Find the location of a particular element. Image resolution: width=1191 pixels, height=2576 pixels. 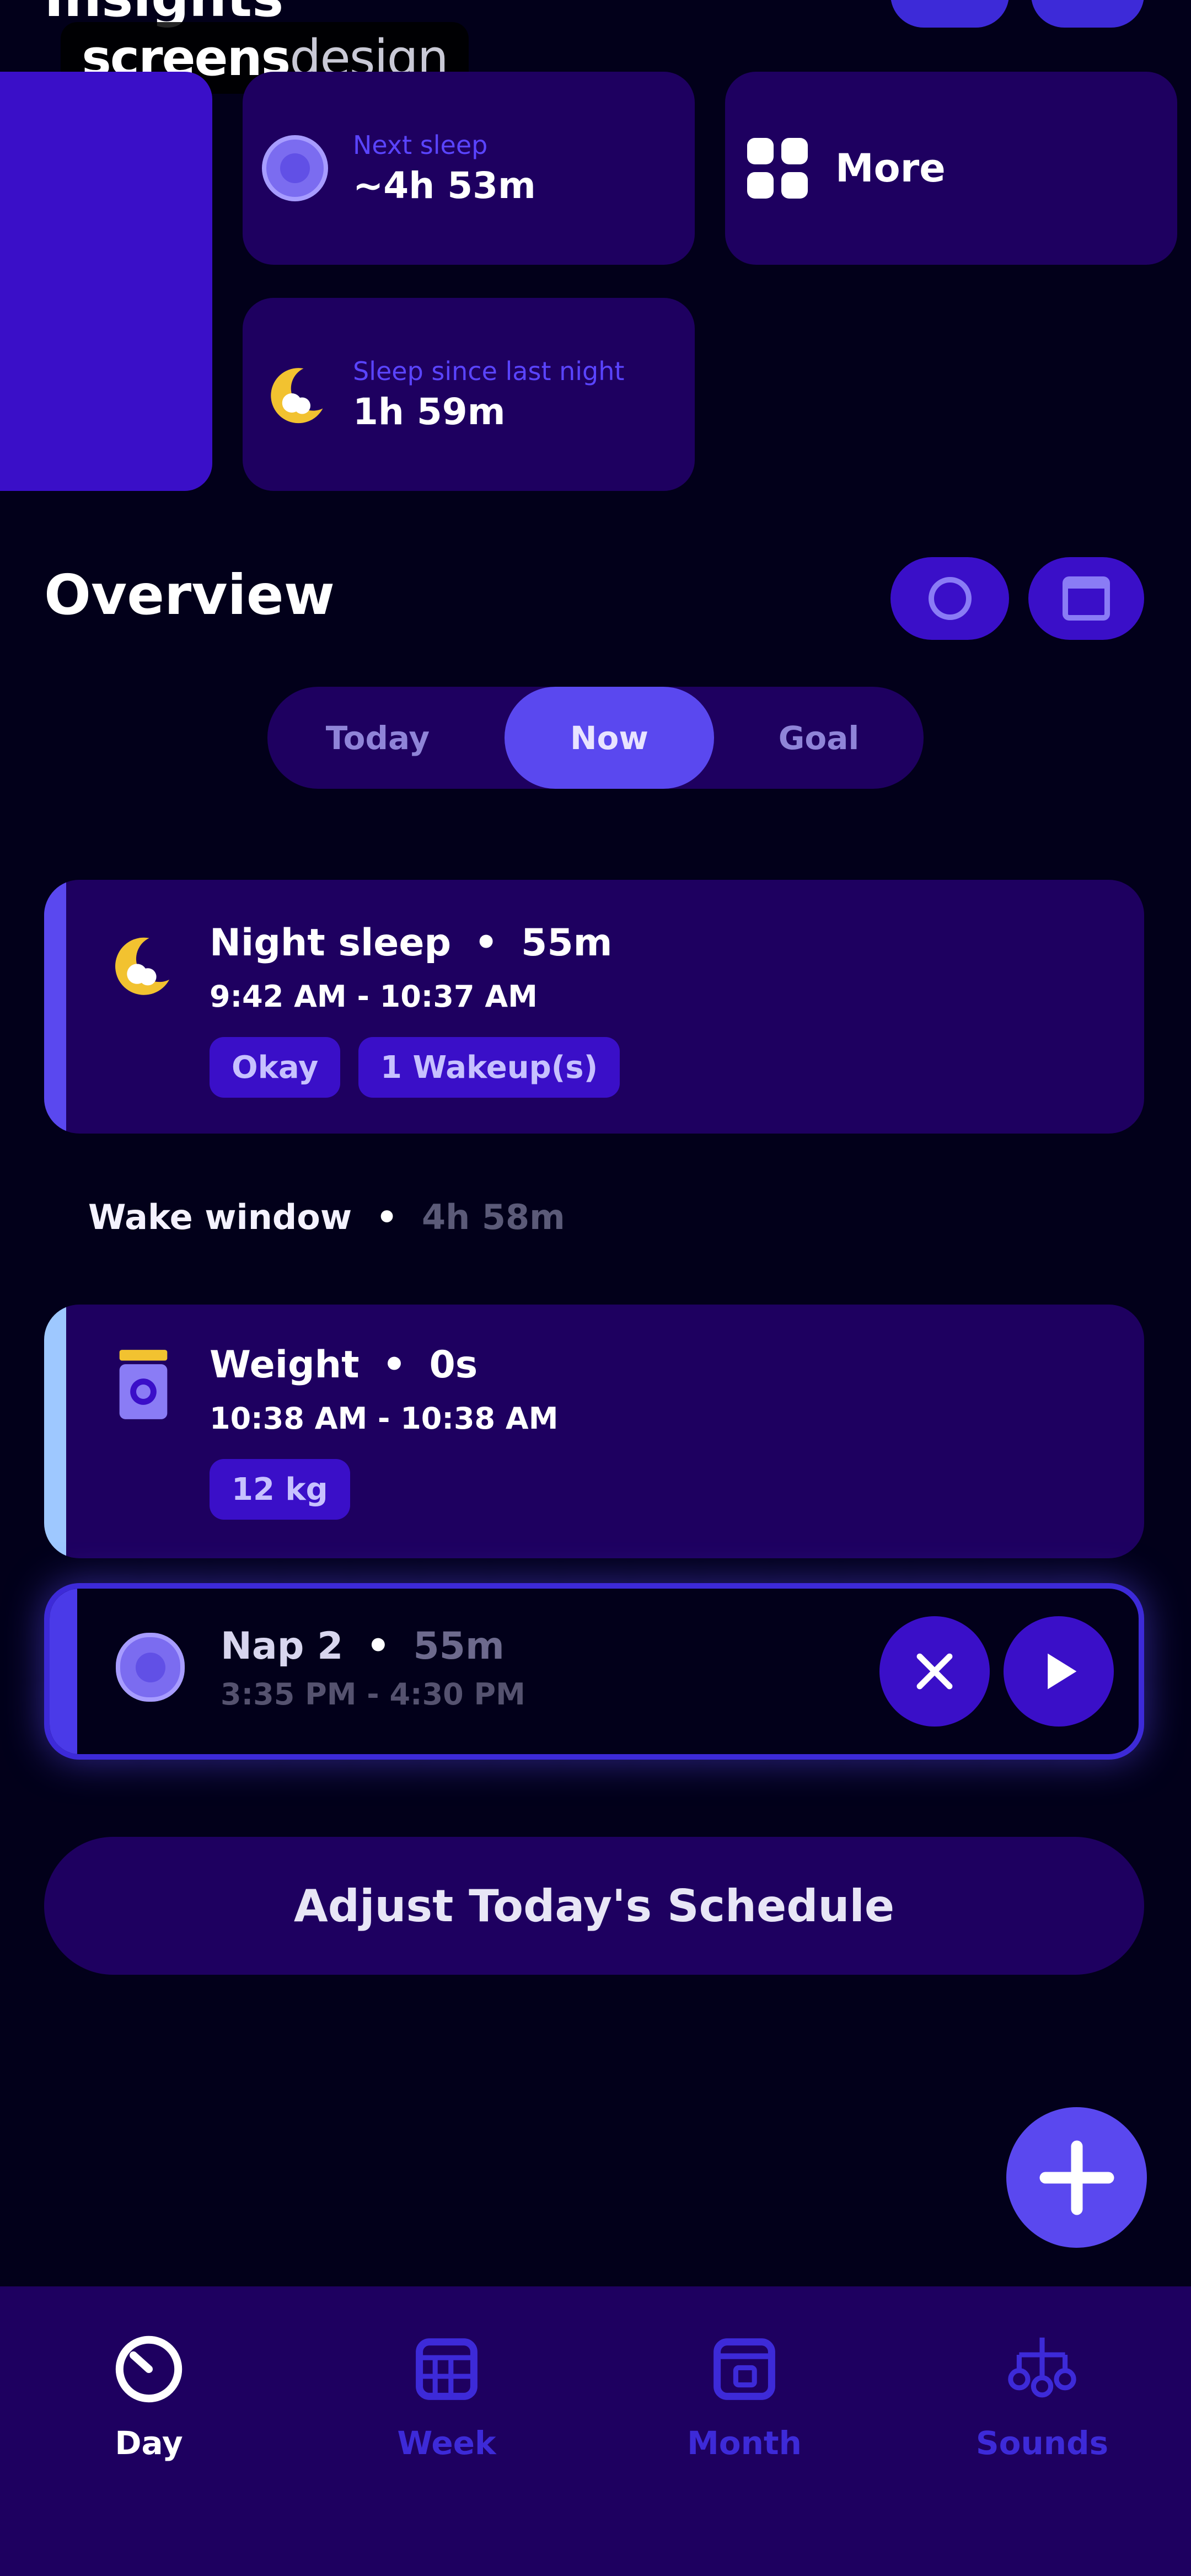

quality-tag: Okay is located at coordinates (275, 1067).